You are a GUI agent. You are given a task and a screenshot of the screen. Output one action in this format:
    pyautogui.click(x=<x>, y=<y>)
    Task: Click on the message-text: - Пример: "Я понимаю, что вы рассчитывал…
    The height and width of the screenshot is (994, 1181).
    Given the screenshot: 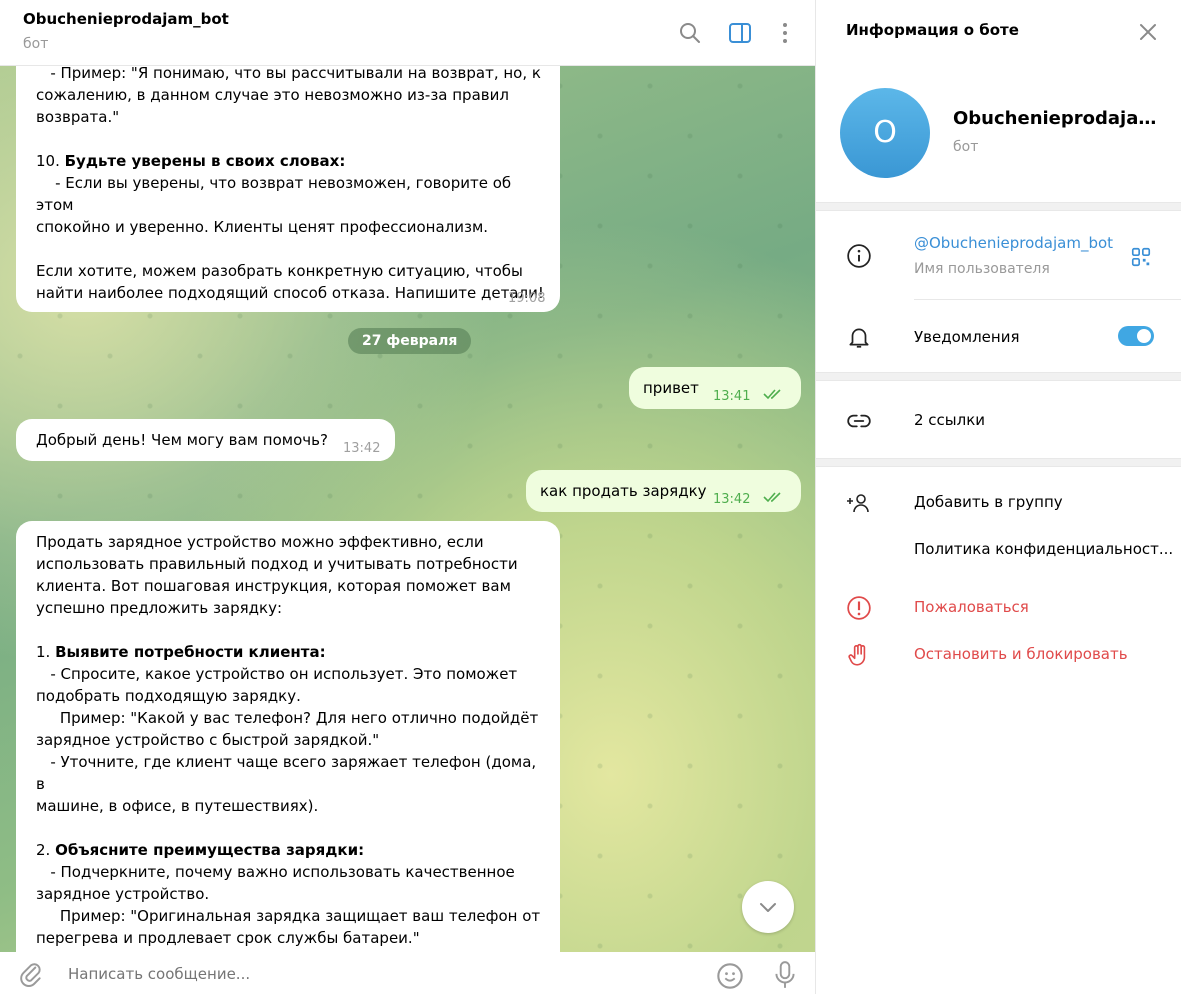 What is the action you would take?
    pyautogui.click(x=291, y=185)
    